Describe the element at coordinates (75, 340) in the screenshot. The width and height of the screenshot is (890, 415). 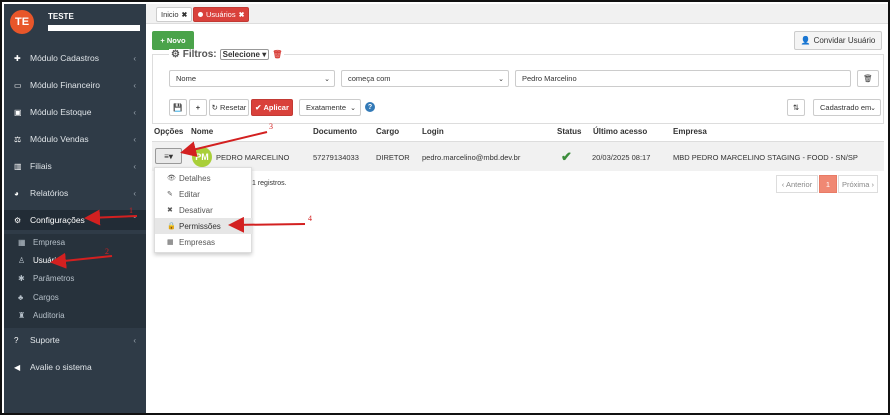
I see `sidebar-item-suporte: ? Suporte ‹` at that location.